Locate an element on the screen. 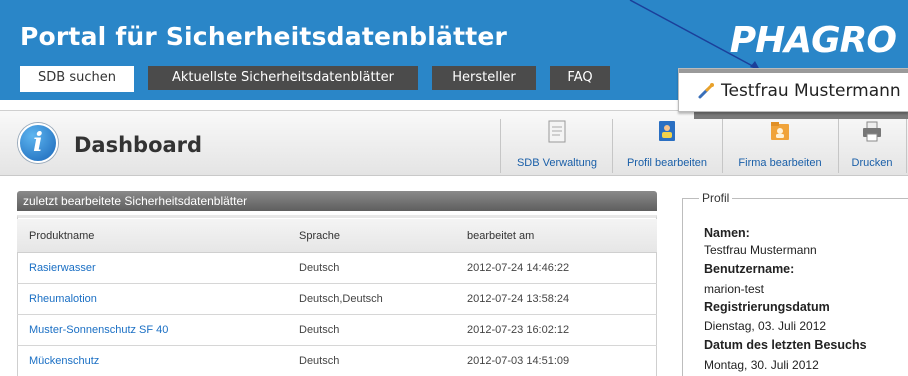  registered-value: Dienstag, 03. Juli 2012 is located at coordinates (765, 326).